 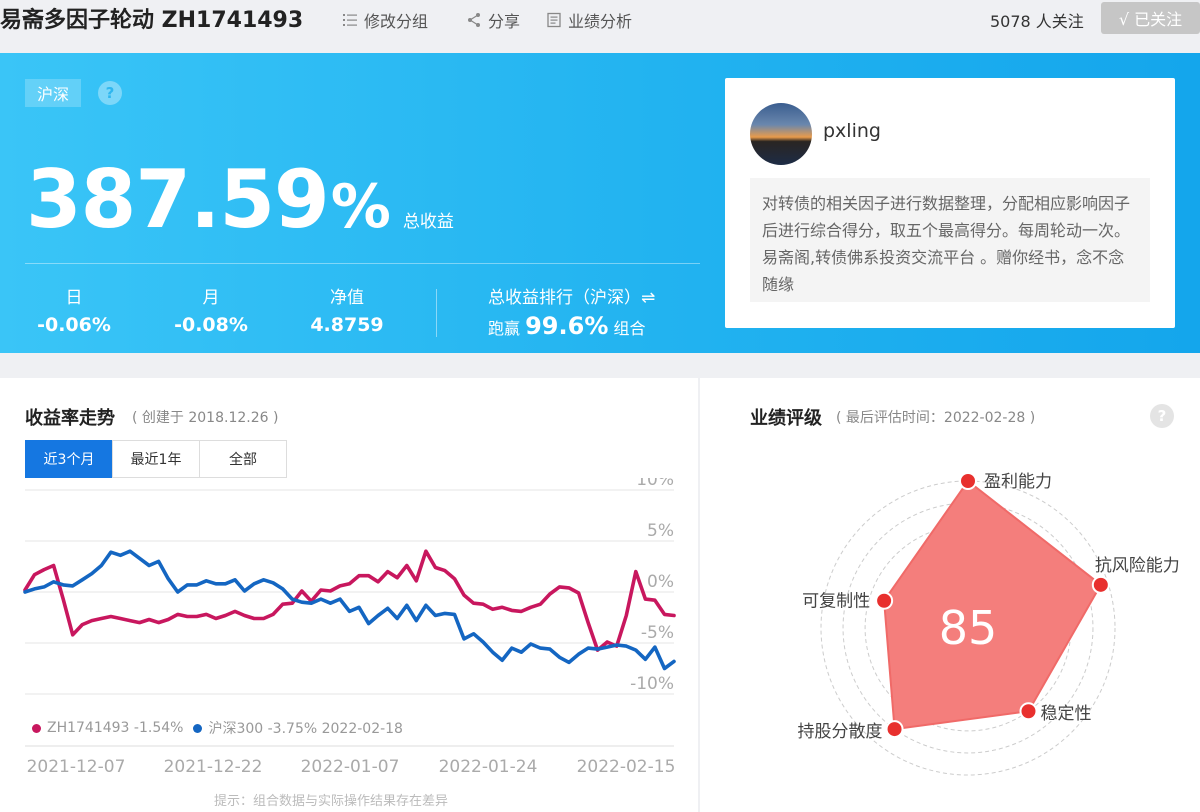 I want to click on total-return-percent-sign: %, so click(x=360, y=207).